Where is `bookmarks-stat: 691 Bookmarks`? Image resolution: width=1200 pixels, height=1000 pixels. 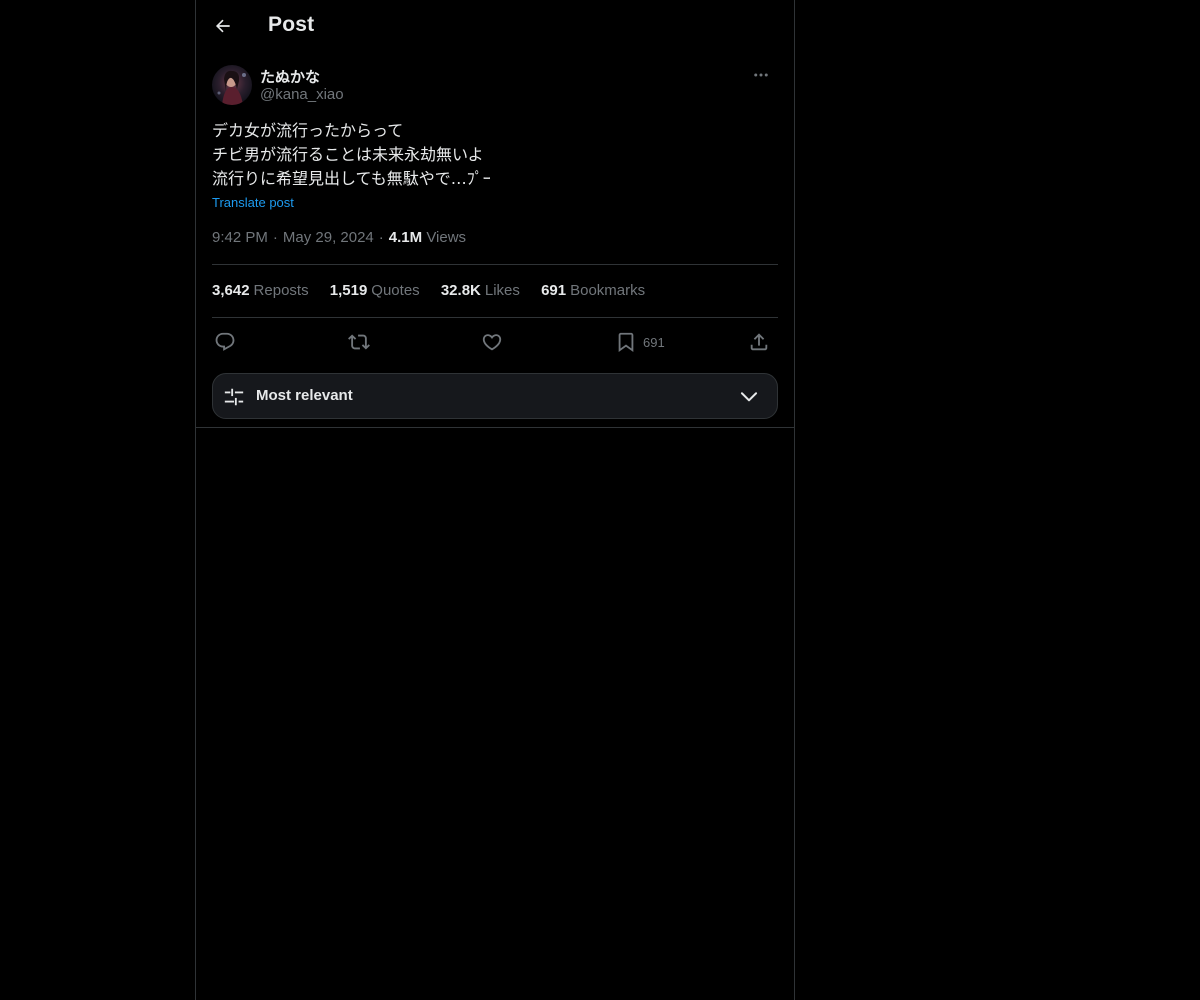
bookmarks-stat: 691 Bookmarks is located at coordinates (593, 290).